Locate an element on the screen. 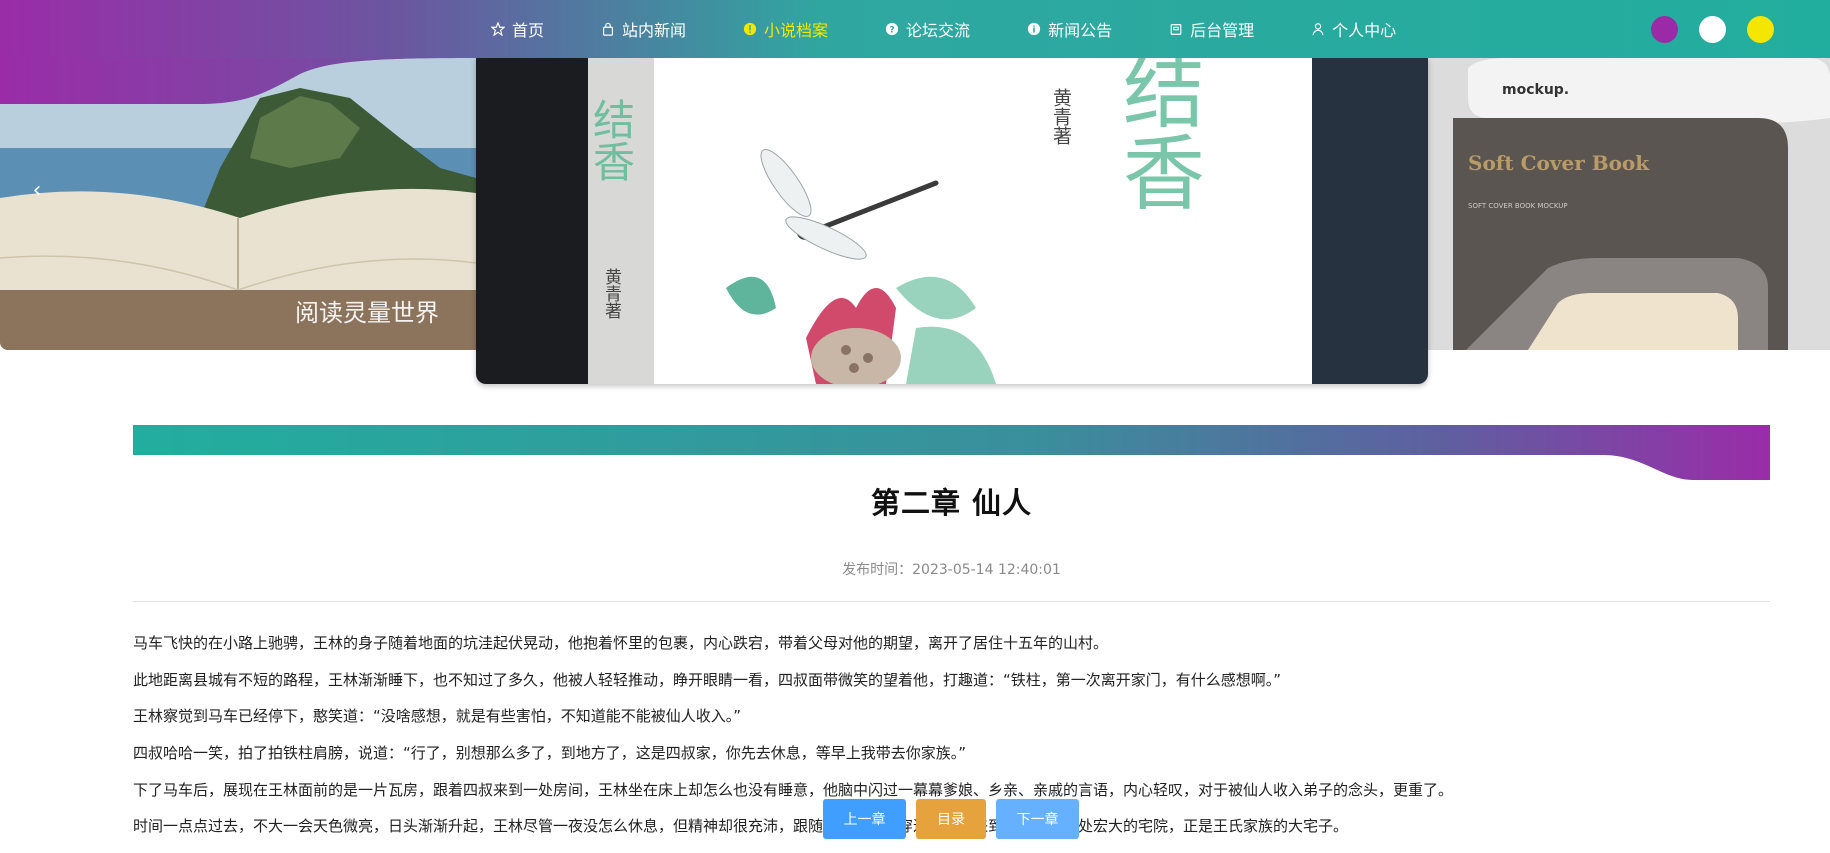 Image resolution: width=1830 pixels, height=853 pixels. nav-item-admin: 后台管理 is located at coordinates (1211, 29).